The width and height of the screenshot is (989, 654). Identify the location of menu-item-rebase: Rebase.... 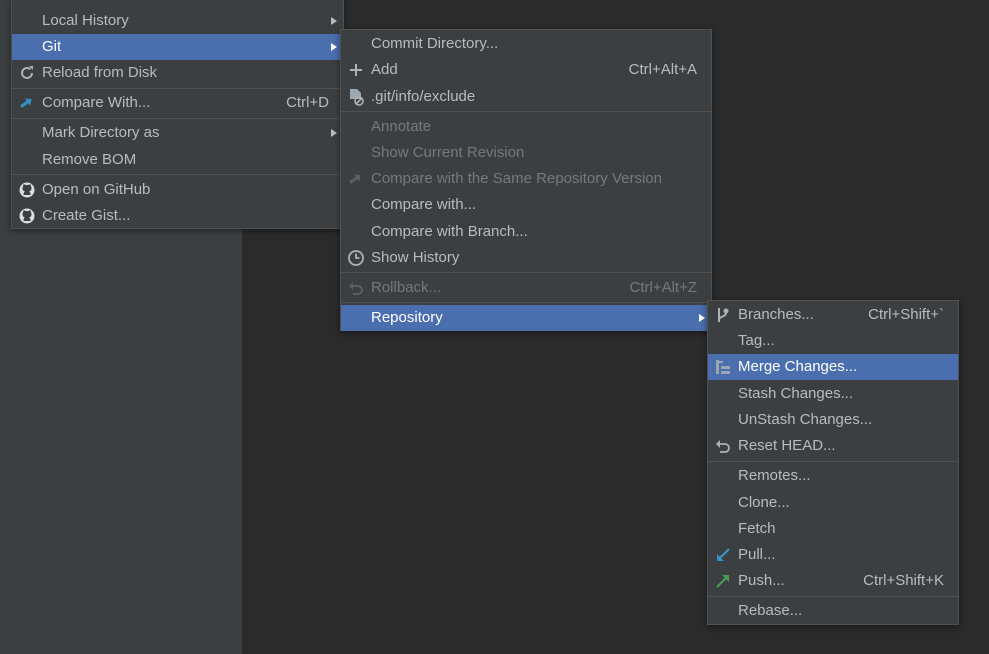
(833, 611).